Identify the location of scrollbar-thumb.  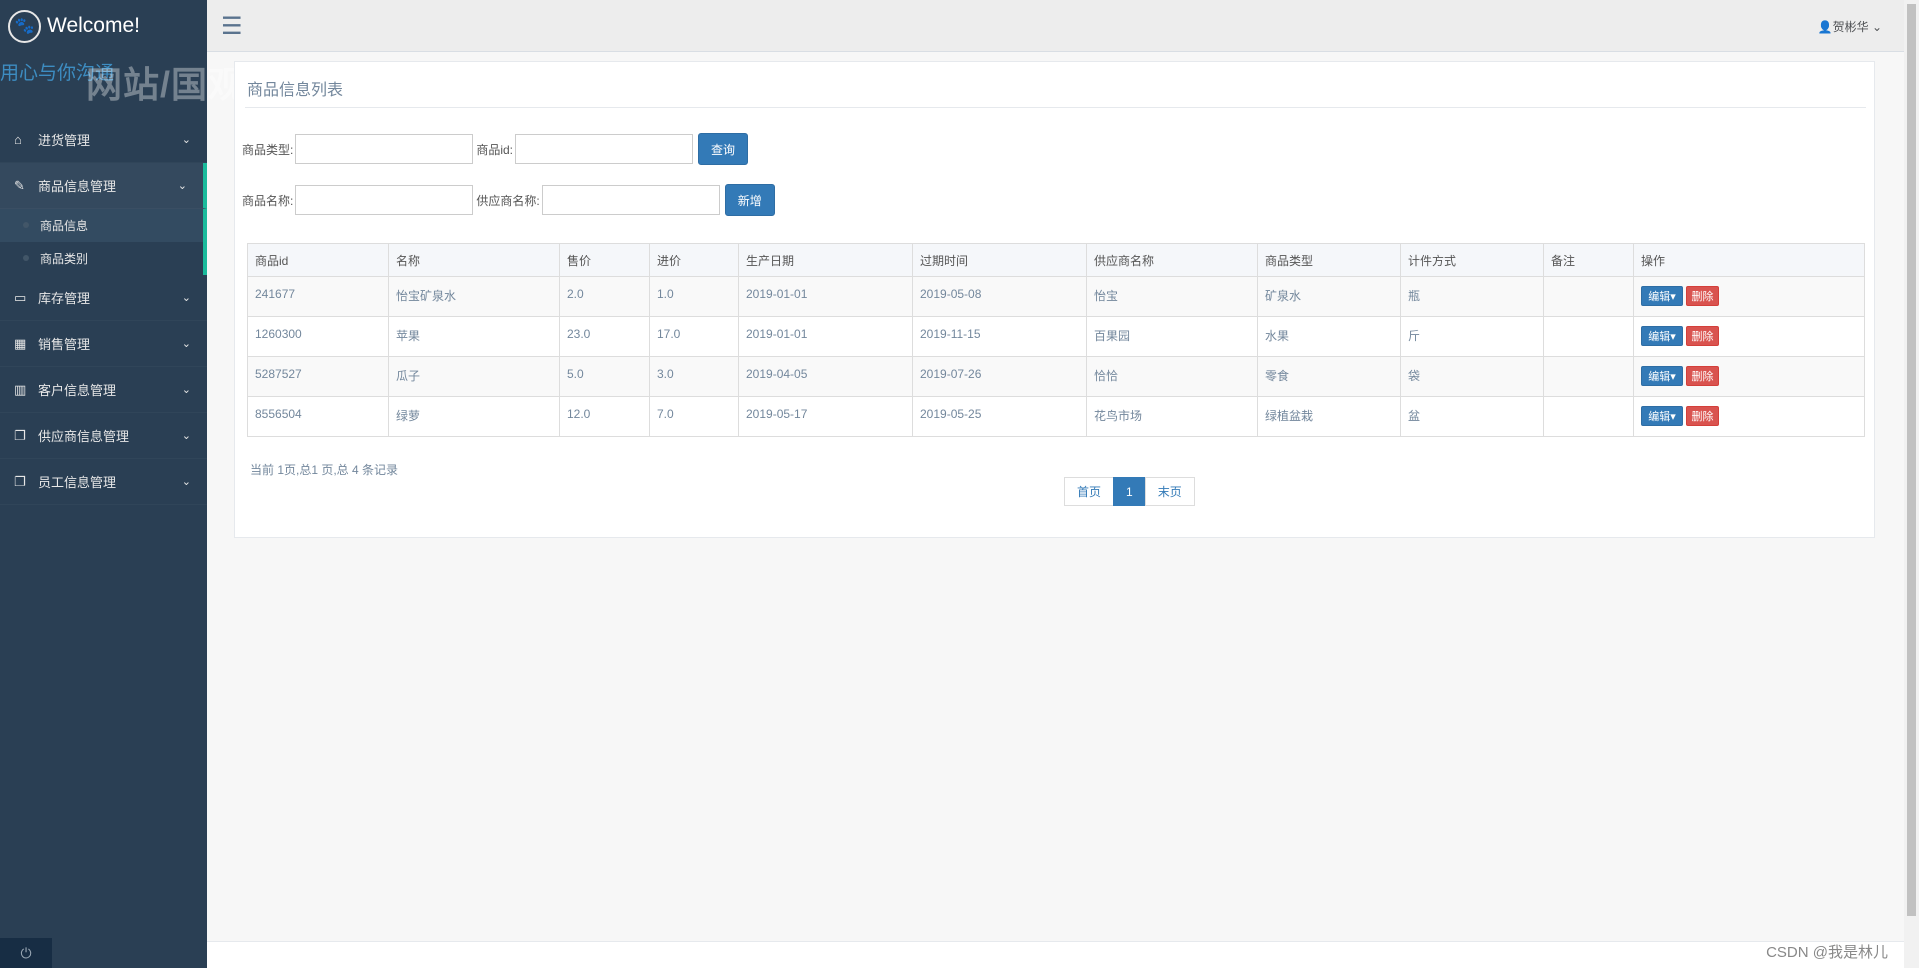
(1911, 460).